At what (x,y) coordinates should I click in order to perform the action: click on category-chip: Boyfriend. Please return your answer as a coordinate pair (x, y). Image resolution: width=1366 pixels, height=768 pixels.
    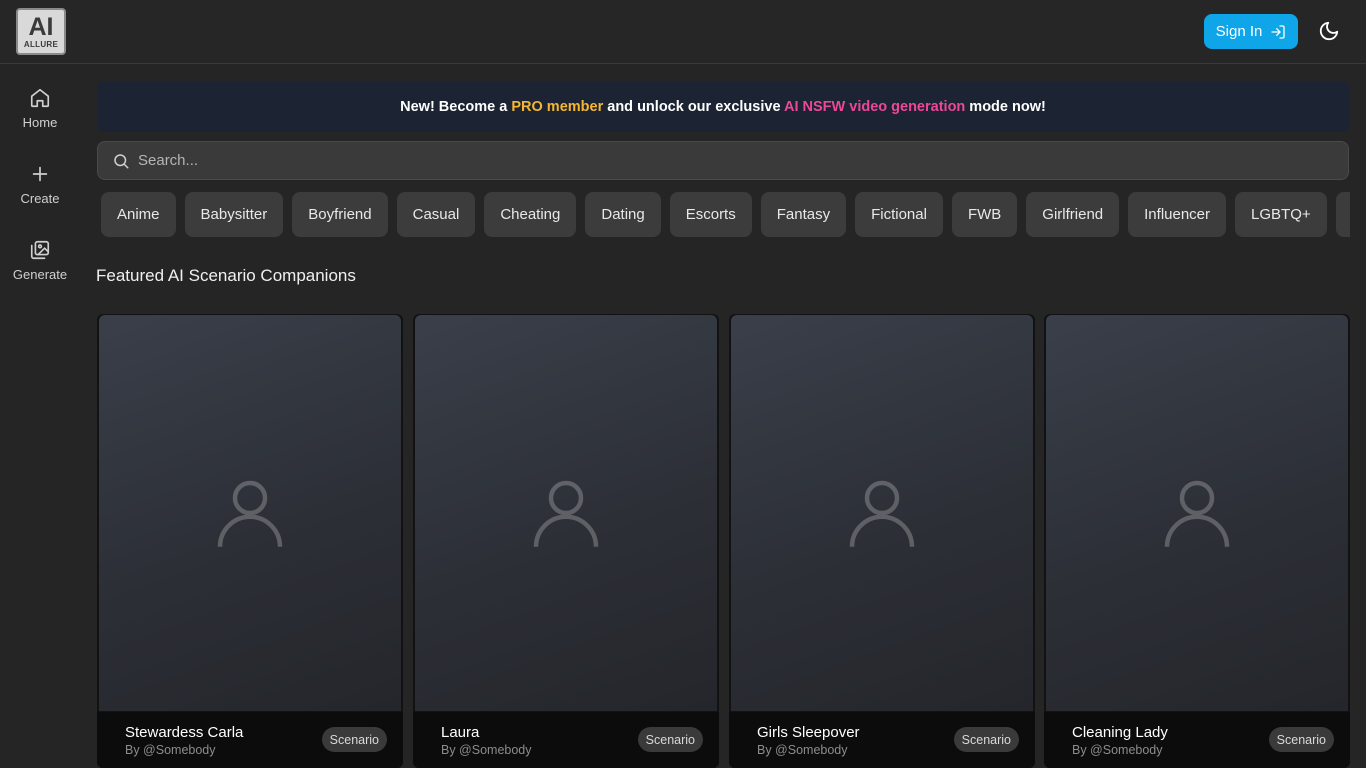
    Looking at the image, I should click on (340, 214).